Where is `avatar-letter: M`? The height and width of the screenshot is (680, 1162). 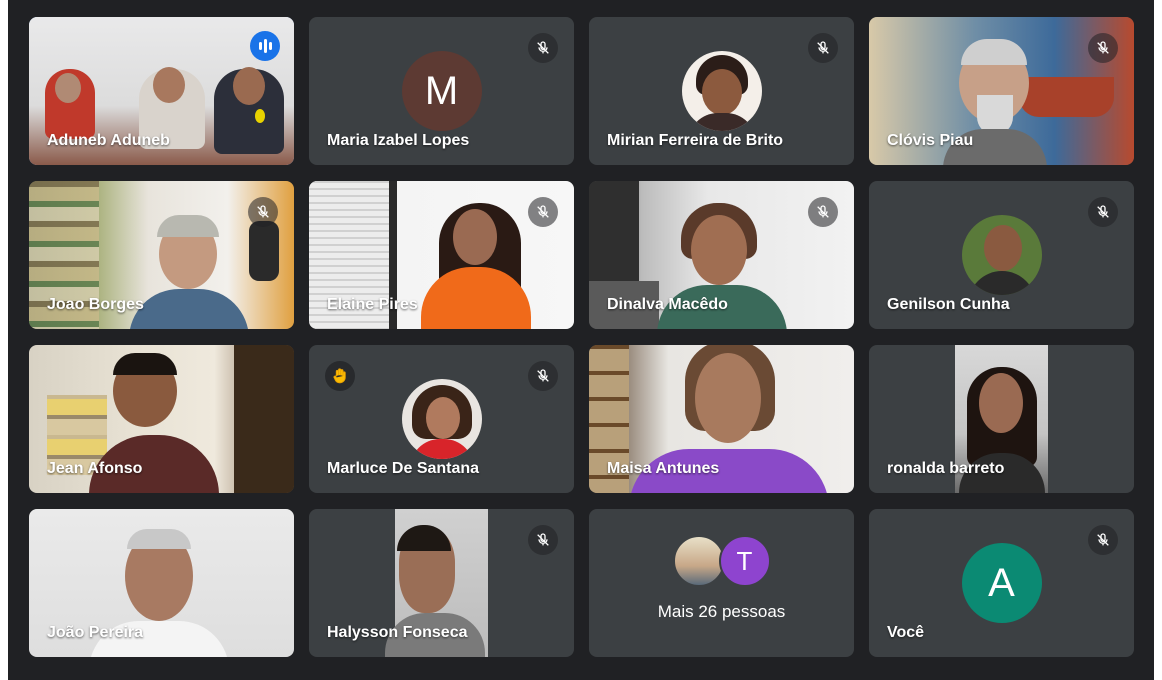
avatar-letter: M is located at coordinates (441, 90).